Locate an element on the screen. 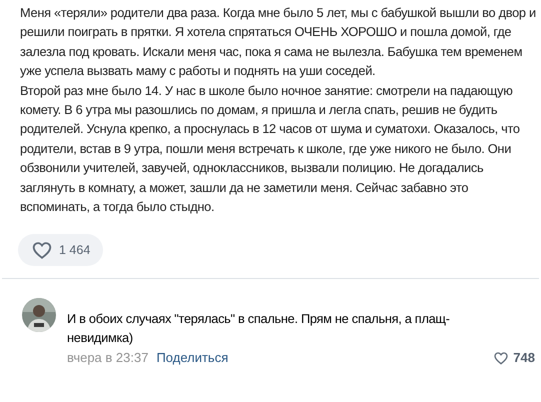 The height and width of the screenshot is (402, 541). comment-like-button: 748 is located at coordinates (514, 358).